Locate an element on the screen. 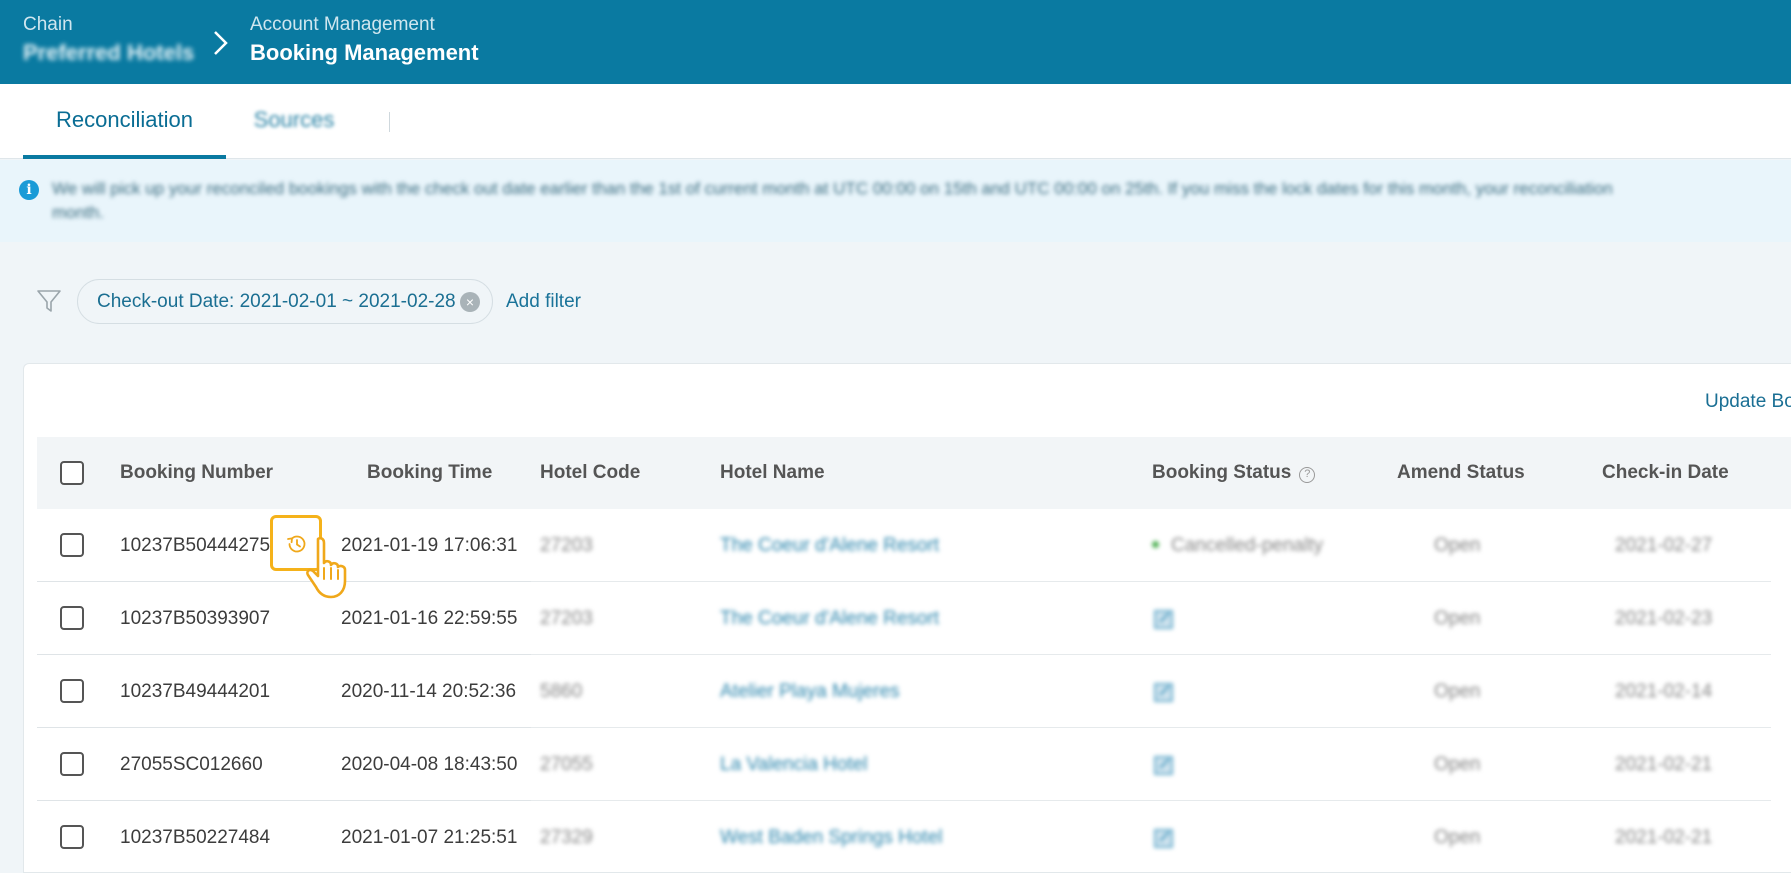 The height and width of the screenshot is (873, 1791). breadcrumb-section-label: Account Management is located at coordinates (342, 24).